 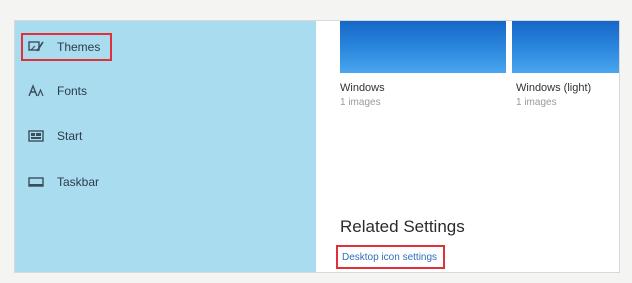 I want to click on theme-card-windows-light: Windows (light) 1 images, so click(x=565, y=64).